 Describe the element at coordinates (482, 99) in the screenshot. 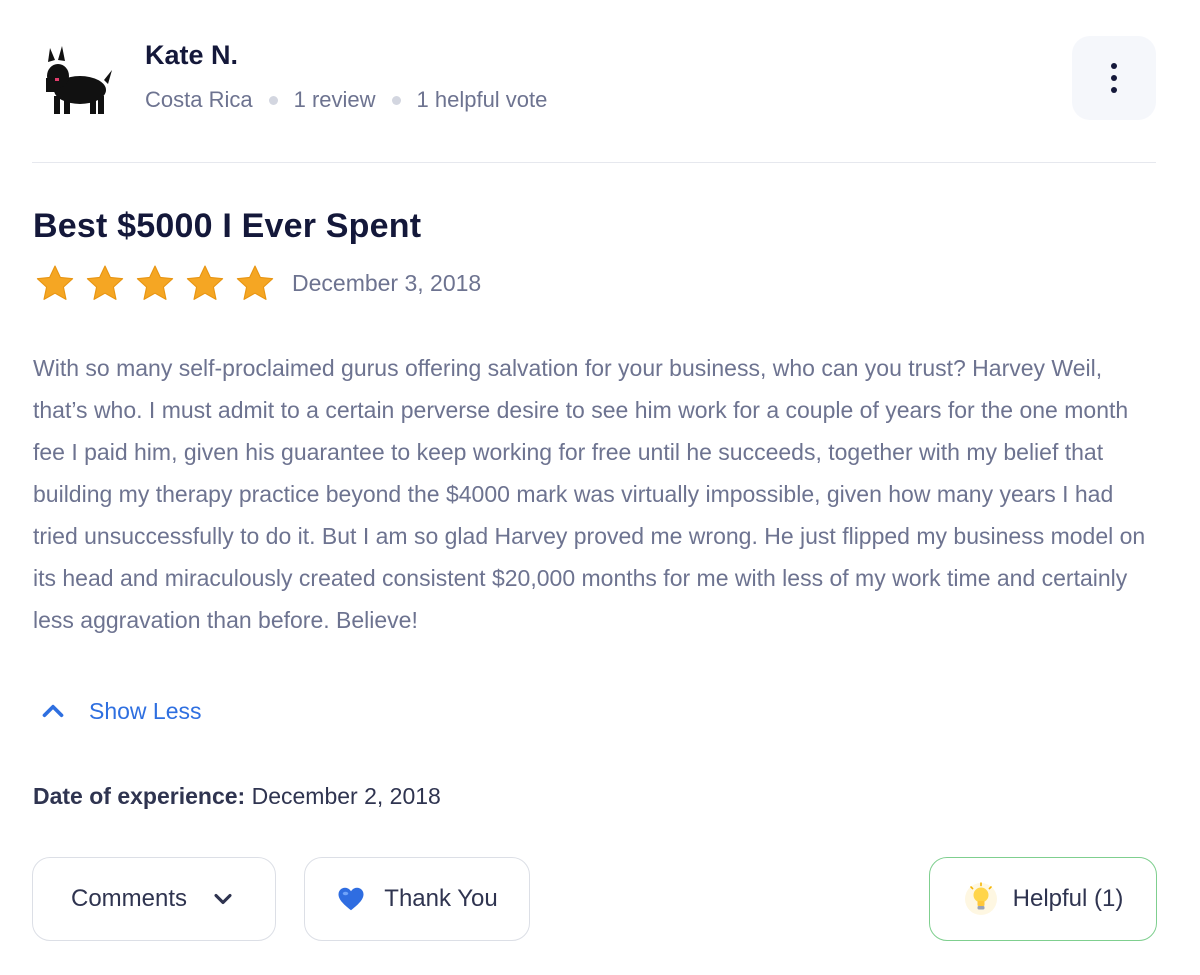

I see `reviewer-helpful-votes: 1 helpful vote` at that location.